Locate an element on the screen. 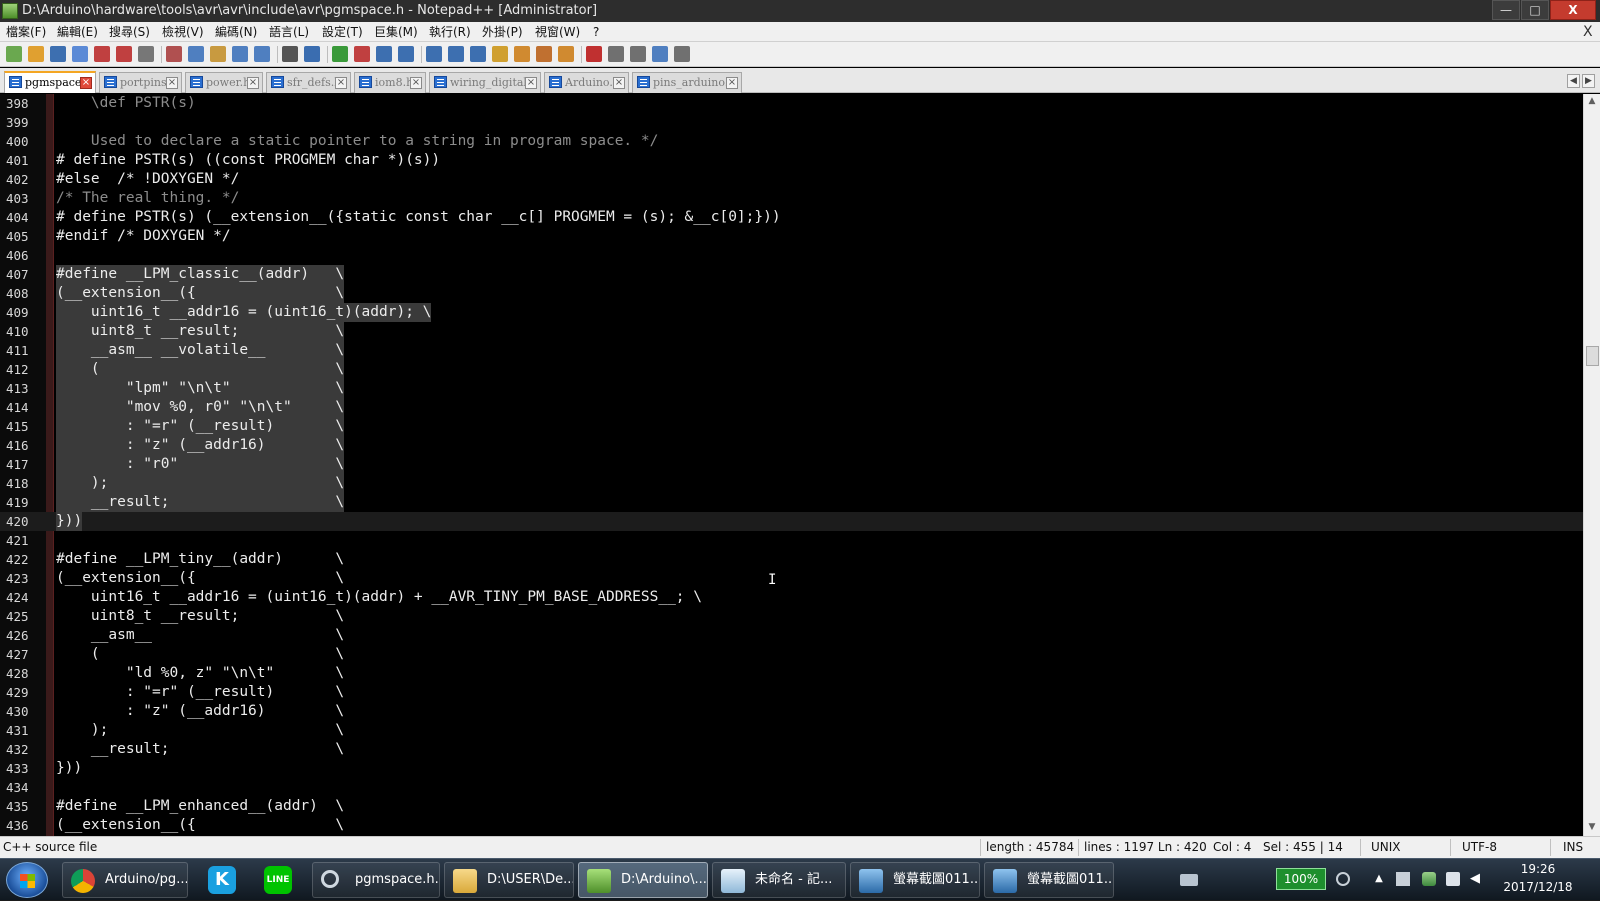 The width and height of the screenshot is (1600, 901). line-number: 413 is located at coordinates (21, 388).